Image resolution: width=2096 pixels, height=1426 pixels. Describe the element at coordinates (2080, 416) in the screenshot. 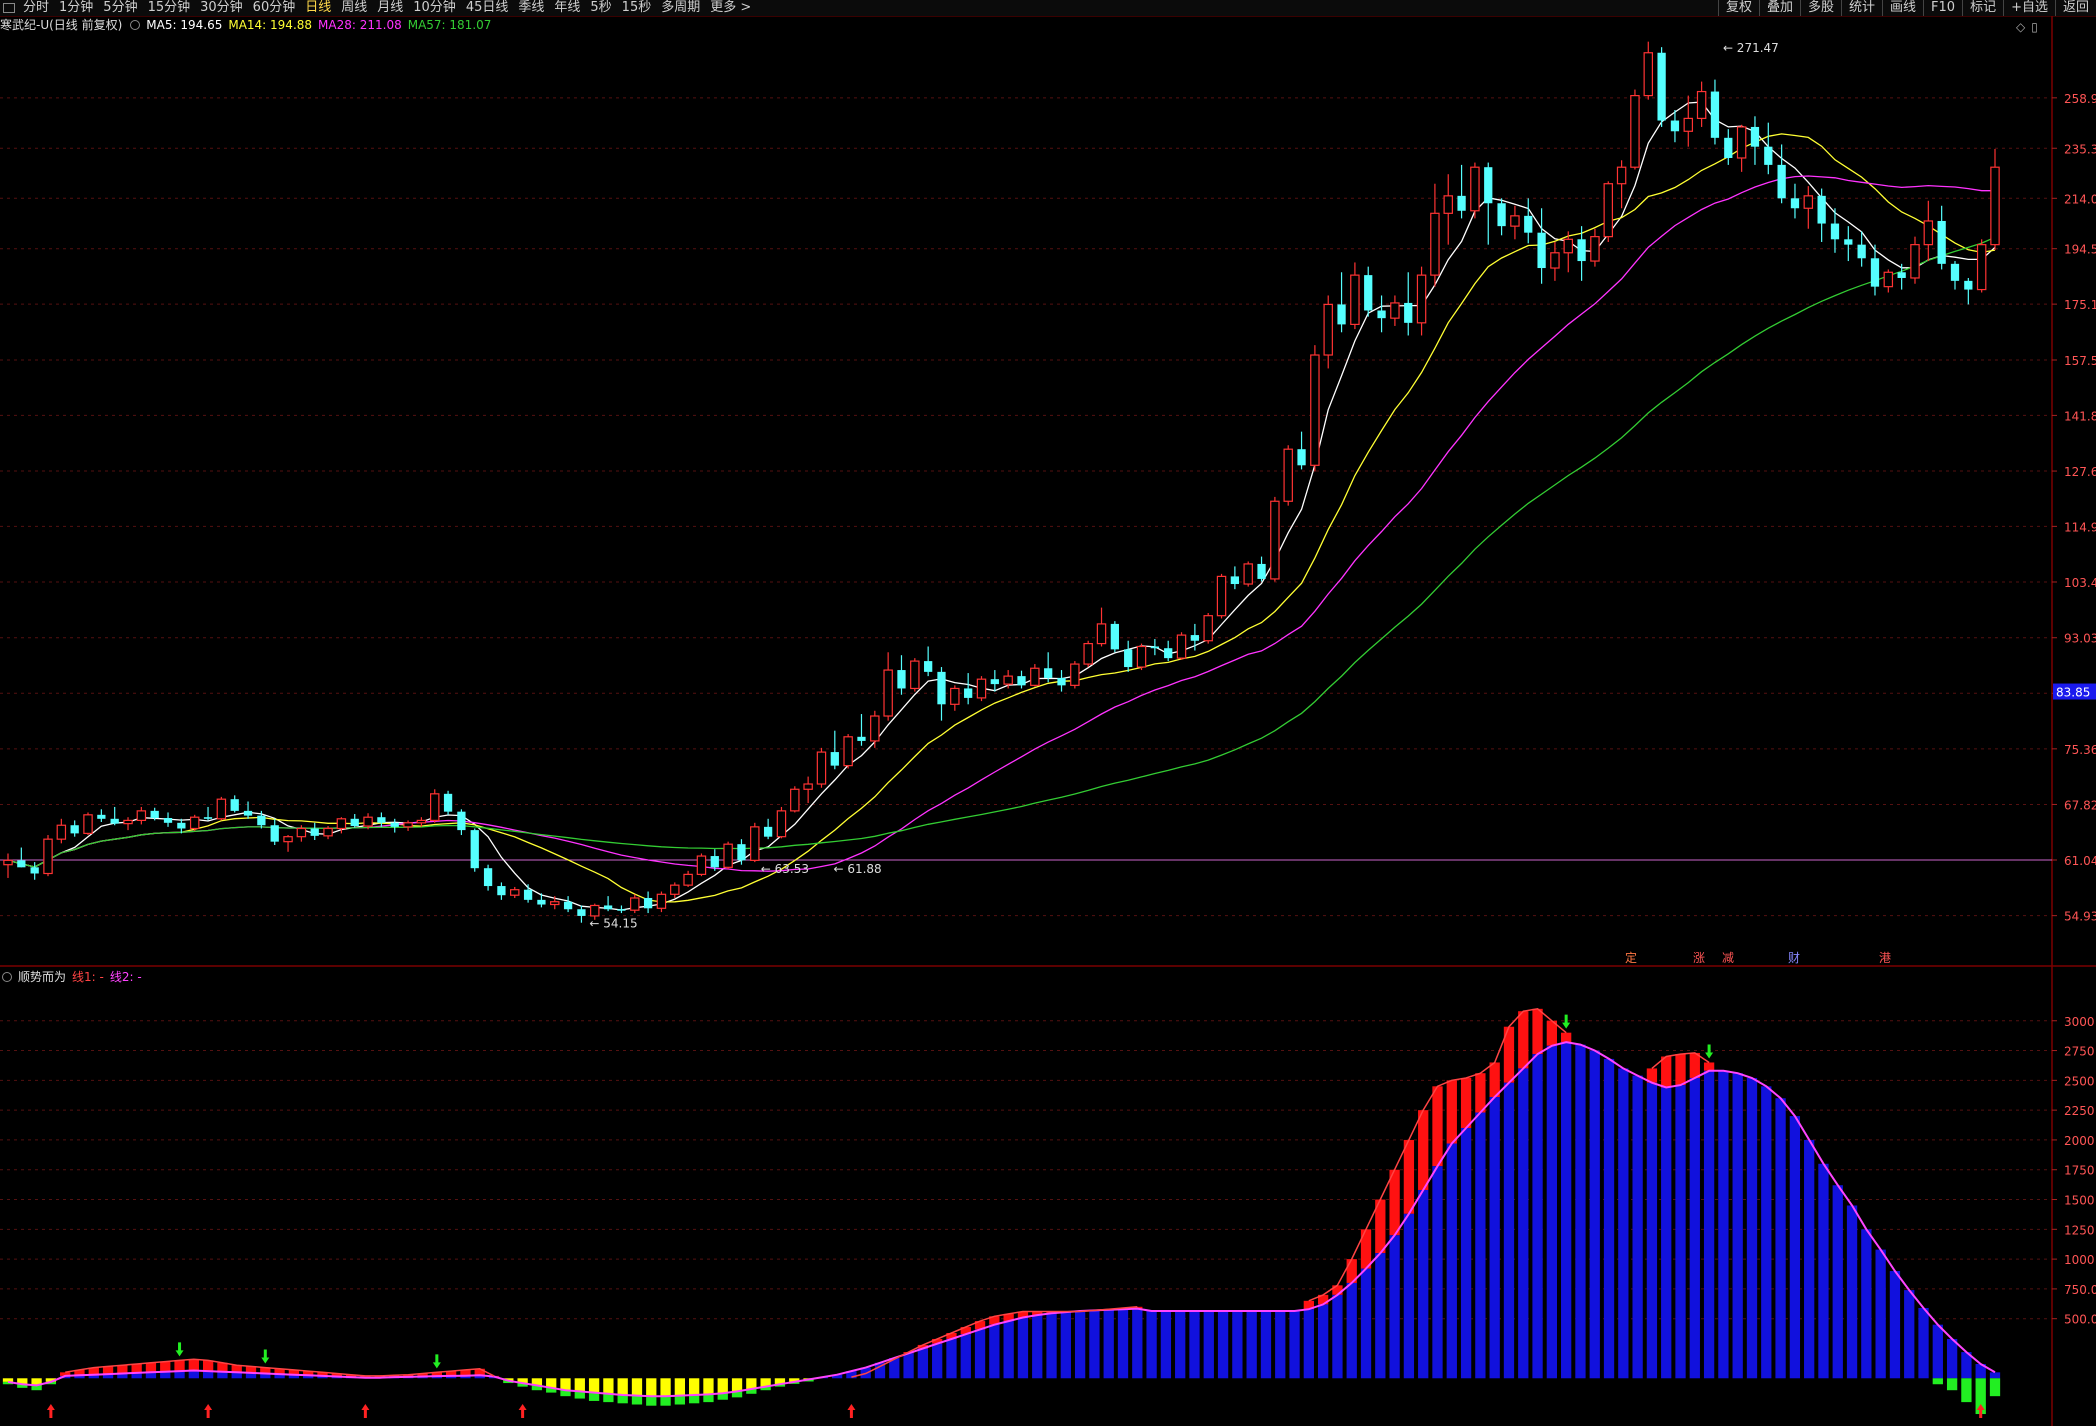

I see `price-tick-label: 141.8` at that location.